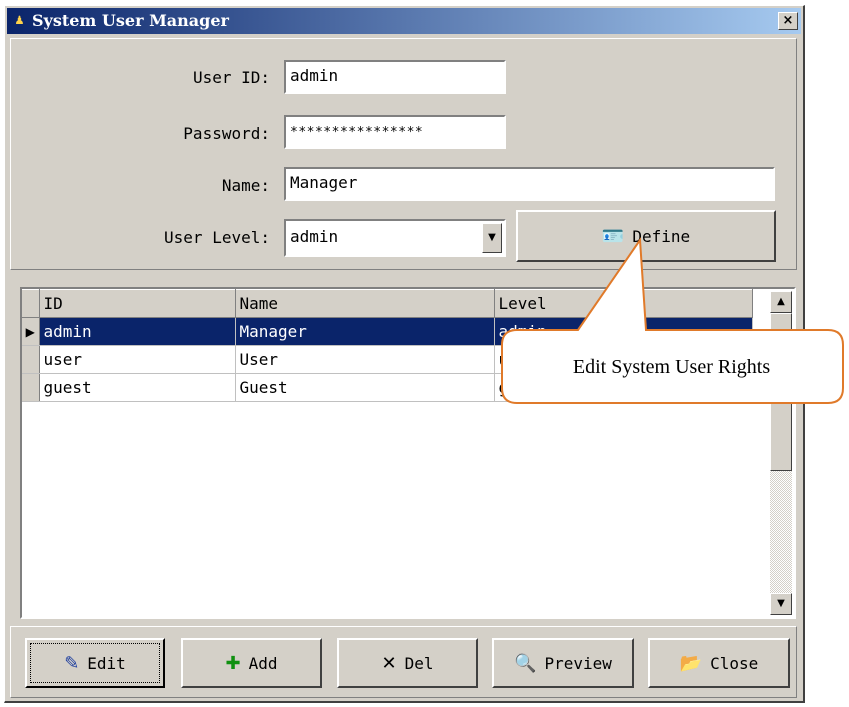  Describe the element at coordinates (137, 387) in the screenshot. I see `cell-id: guest` at that location.